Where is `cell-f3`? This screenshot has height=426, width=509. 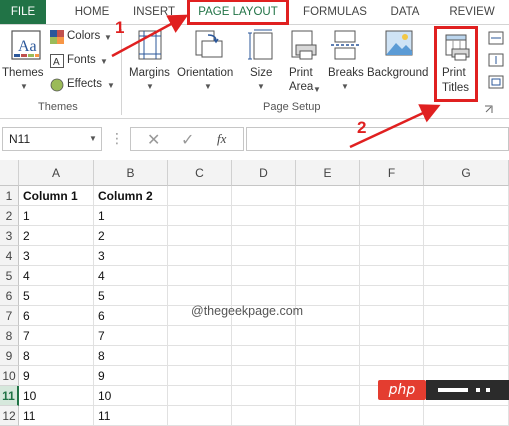 cell-f3 is located at coordinates (392, 236).